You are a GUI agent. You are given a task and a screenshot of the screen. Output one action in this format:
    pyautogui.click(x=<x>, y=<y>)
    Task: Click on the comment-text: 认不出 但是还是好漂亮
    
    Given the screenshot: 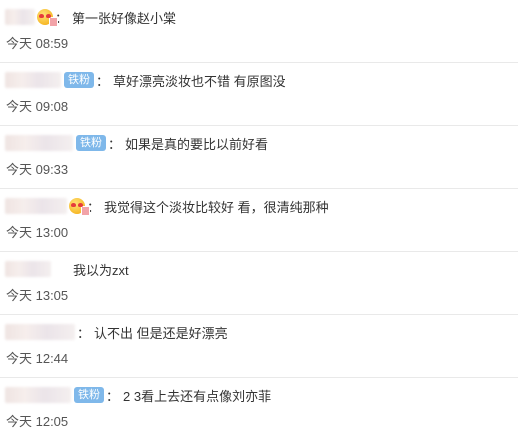 What is the action you would take?
    pyautogui.click(x=161, y=333)
    